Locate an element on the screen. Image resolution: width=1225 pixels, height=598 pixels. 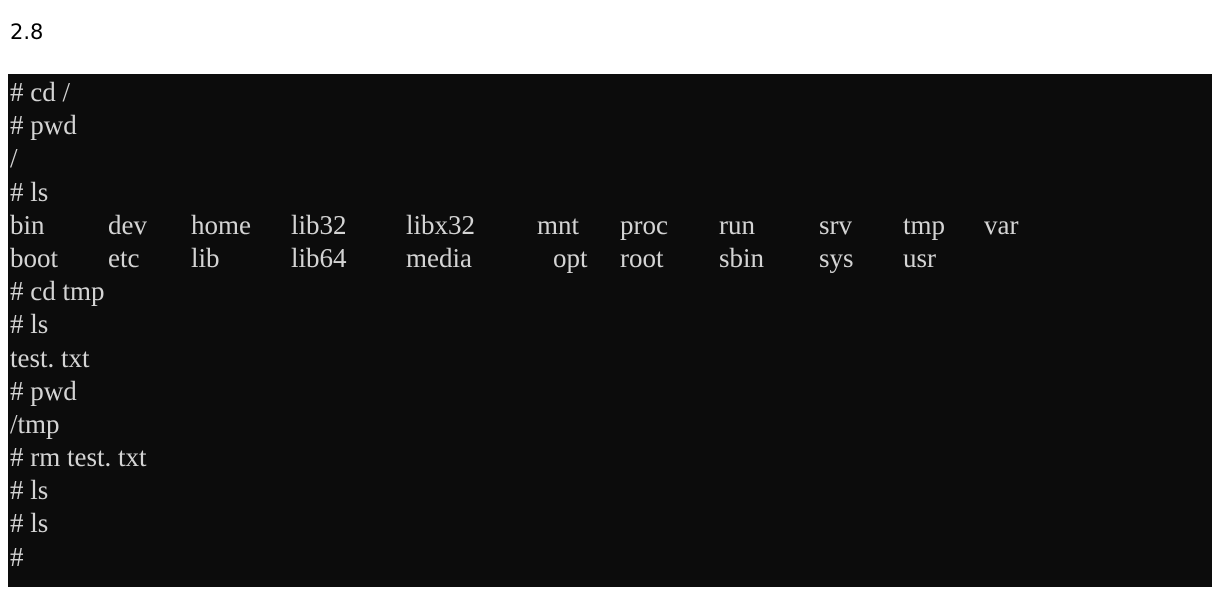
ls-entry: root is located at coordinates (642, 257).